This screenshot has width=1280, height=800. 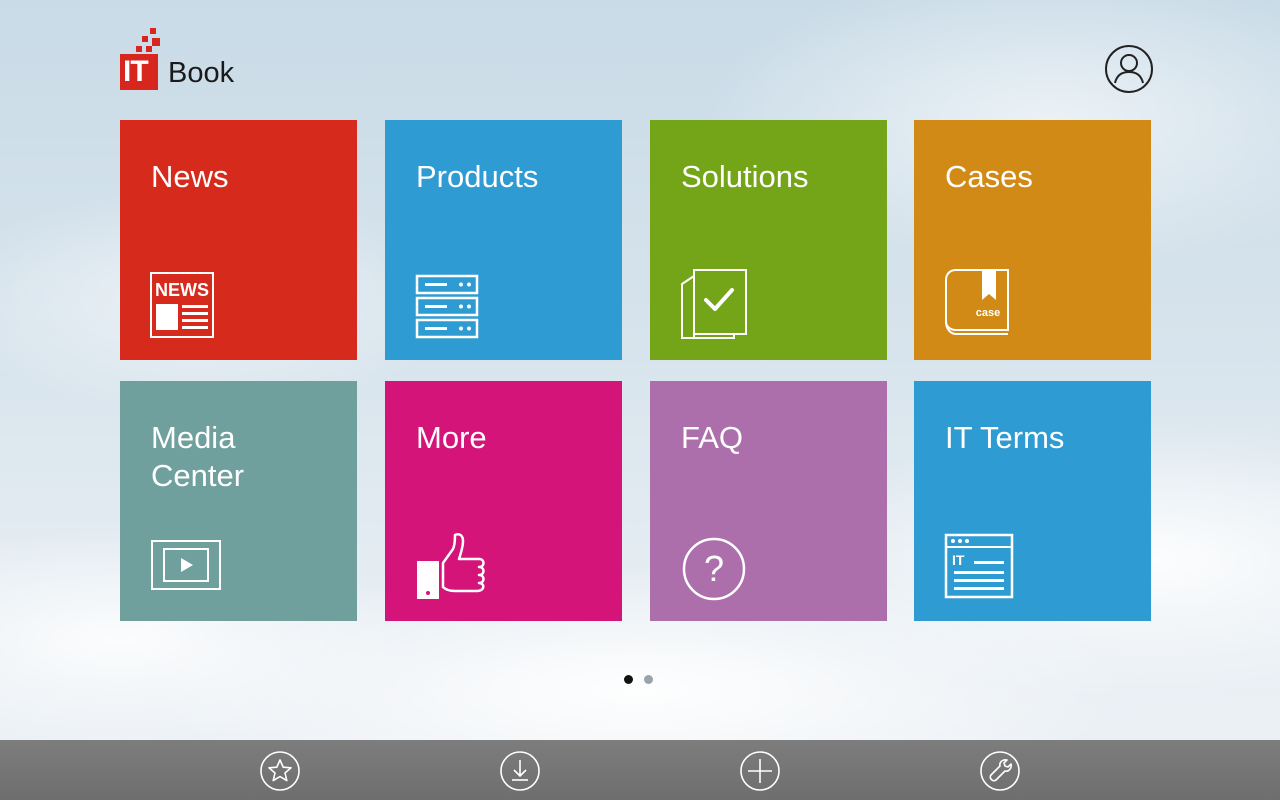 I want to click on add-icon, so click(x=760, y=771).